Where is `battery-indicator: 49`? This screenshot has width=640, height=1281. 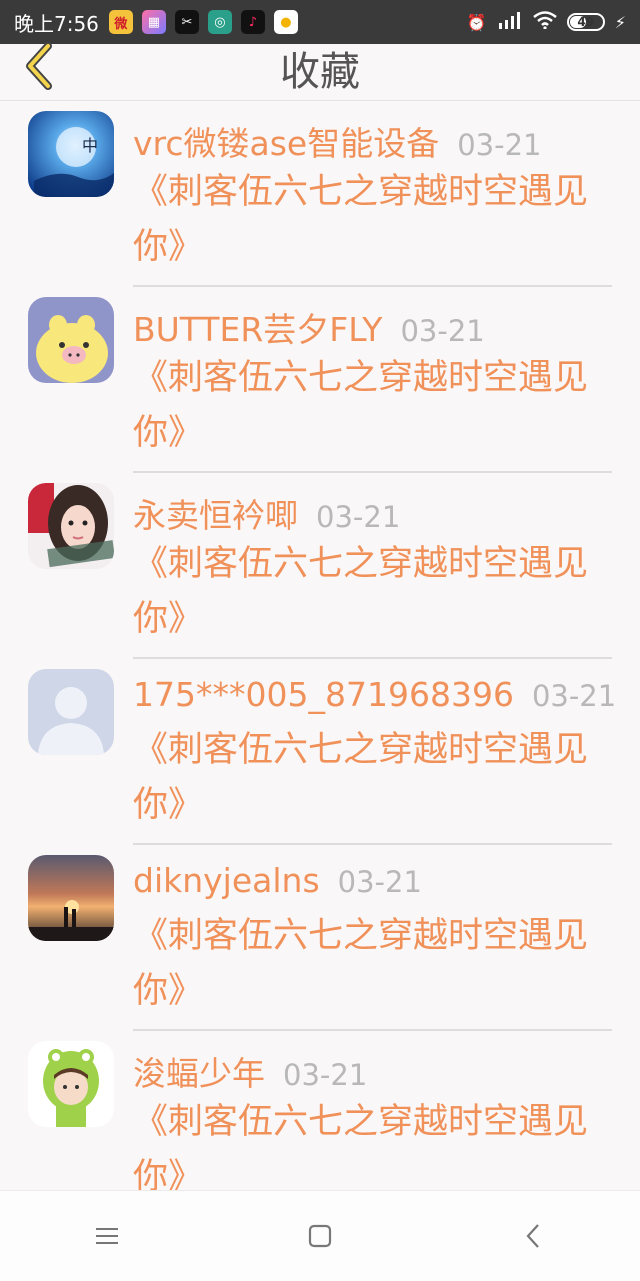
battery-indicator: 49 is located at coordinates (585, 22).